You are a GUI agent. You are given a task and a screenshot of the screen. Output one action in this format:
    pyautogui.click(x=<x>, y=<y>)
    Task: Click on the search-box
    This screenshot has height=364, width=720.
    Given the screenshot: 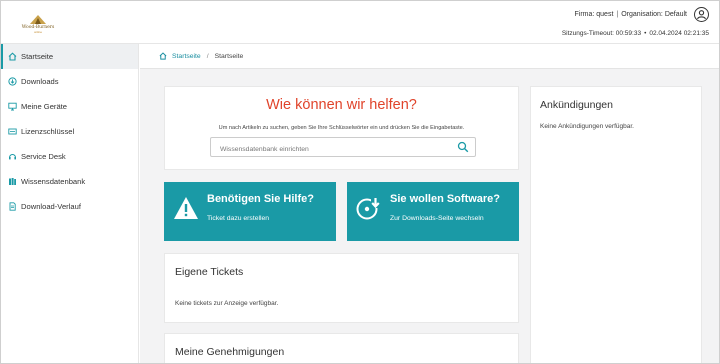 What is the action you would take?
    pyautogui.click(x=343, y=148)
    